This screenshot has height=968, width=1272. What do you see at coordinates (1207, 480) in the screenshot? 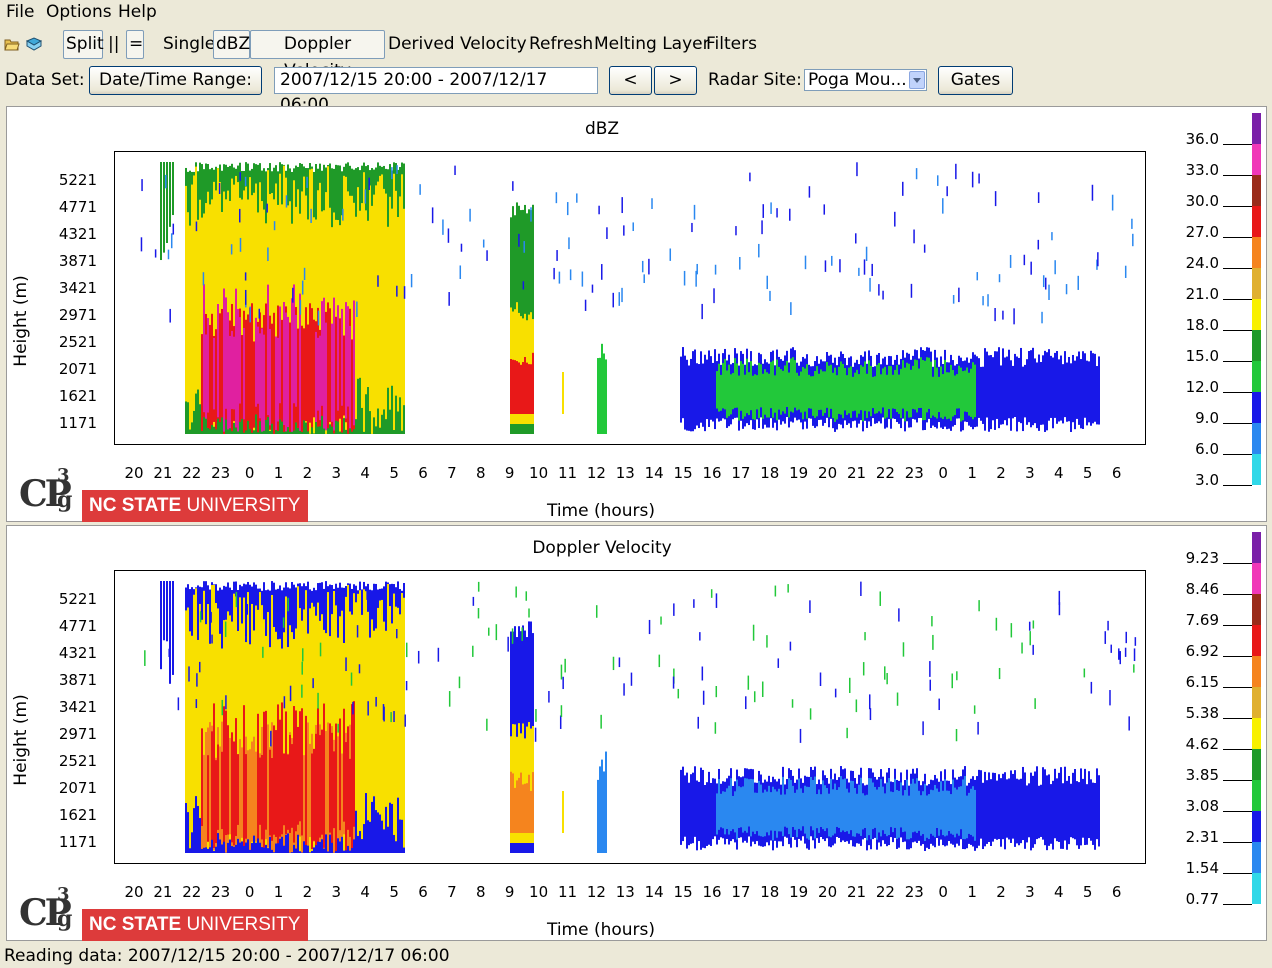
I see `colorbar-label: 3.0` at bounding box center [1207, 480].